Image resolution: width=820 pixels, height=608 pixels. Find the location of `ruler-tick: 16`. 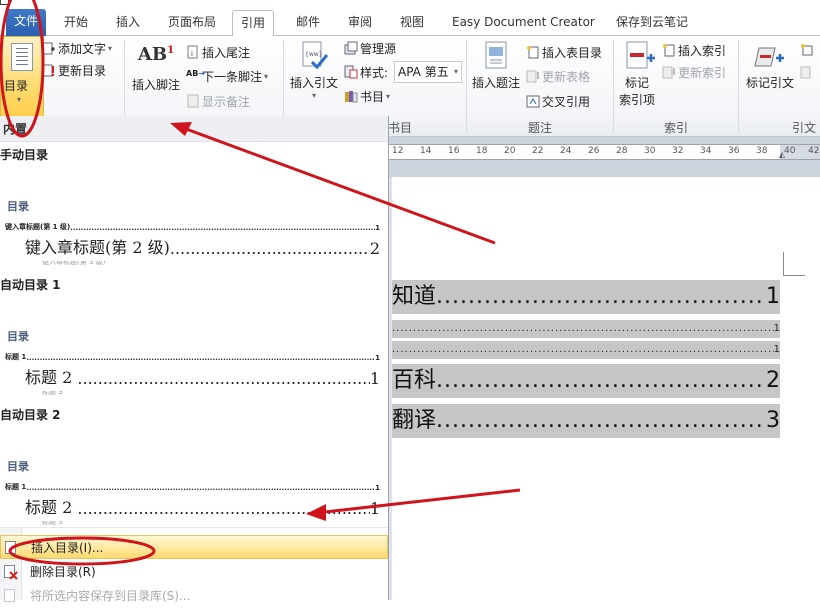

ruler-tick: 16 is located at coordinates (454, 151).